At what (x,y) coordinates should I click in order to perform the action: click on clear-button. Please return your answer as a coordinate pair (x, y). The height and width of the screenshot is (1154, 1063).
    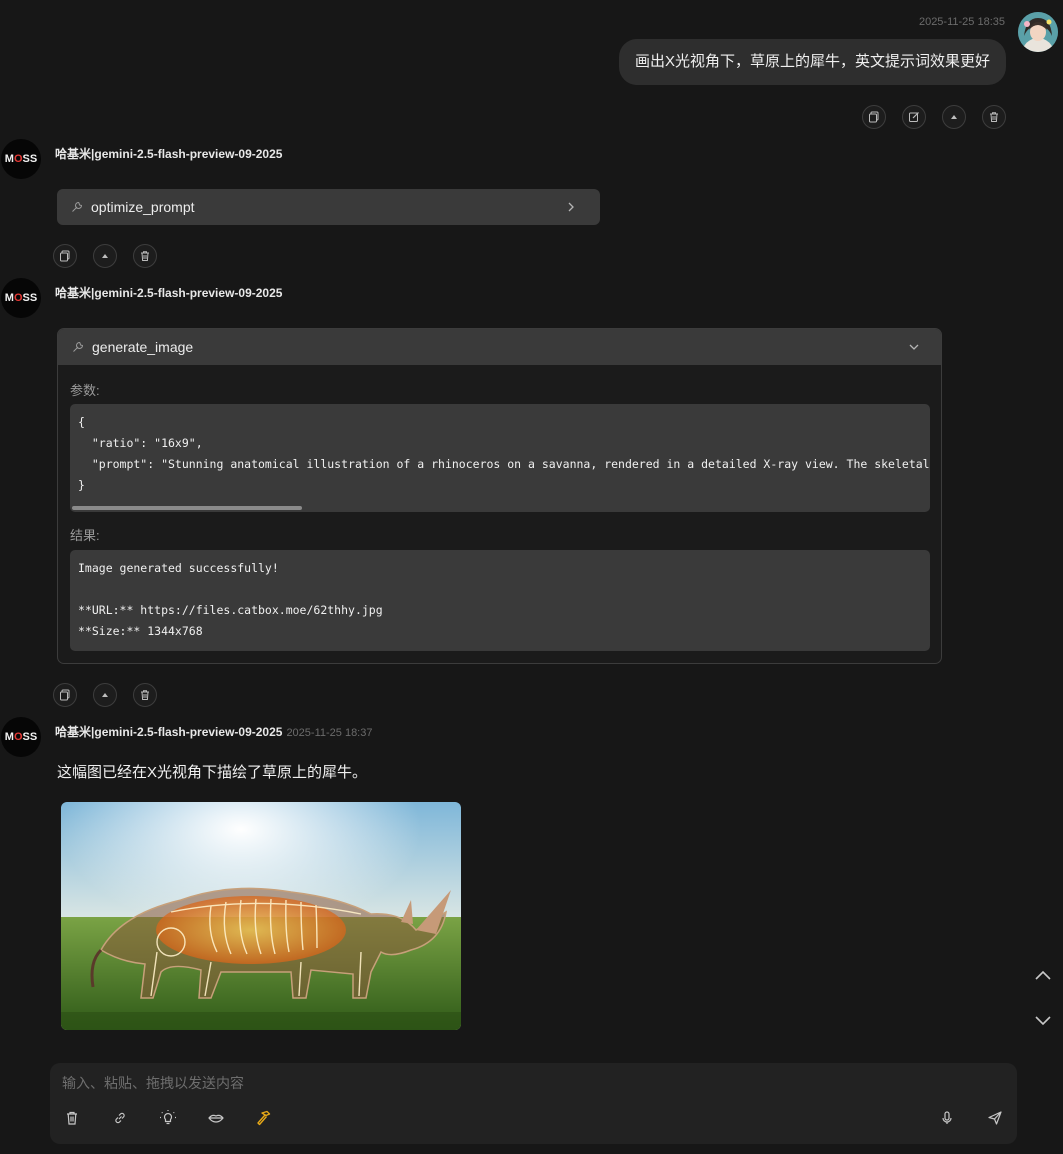
    Looking at the image, I should click on (72, 1118).